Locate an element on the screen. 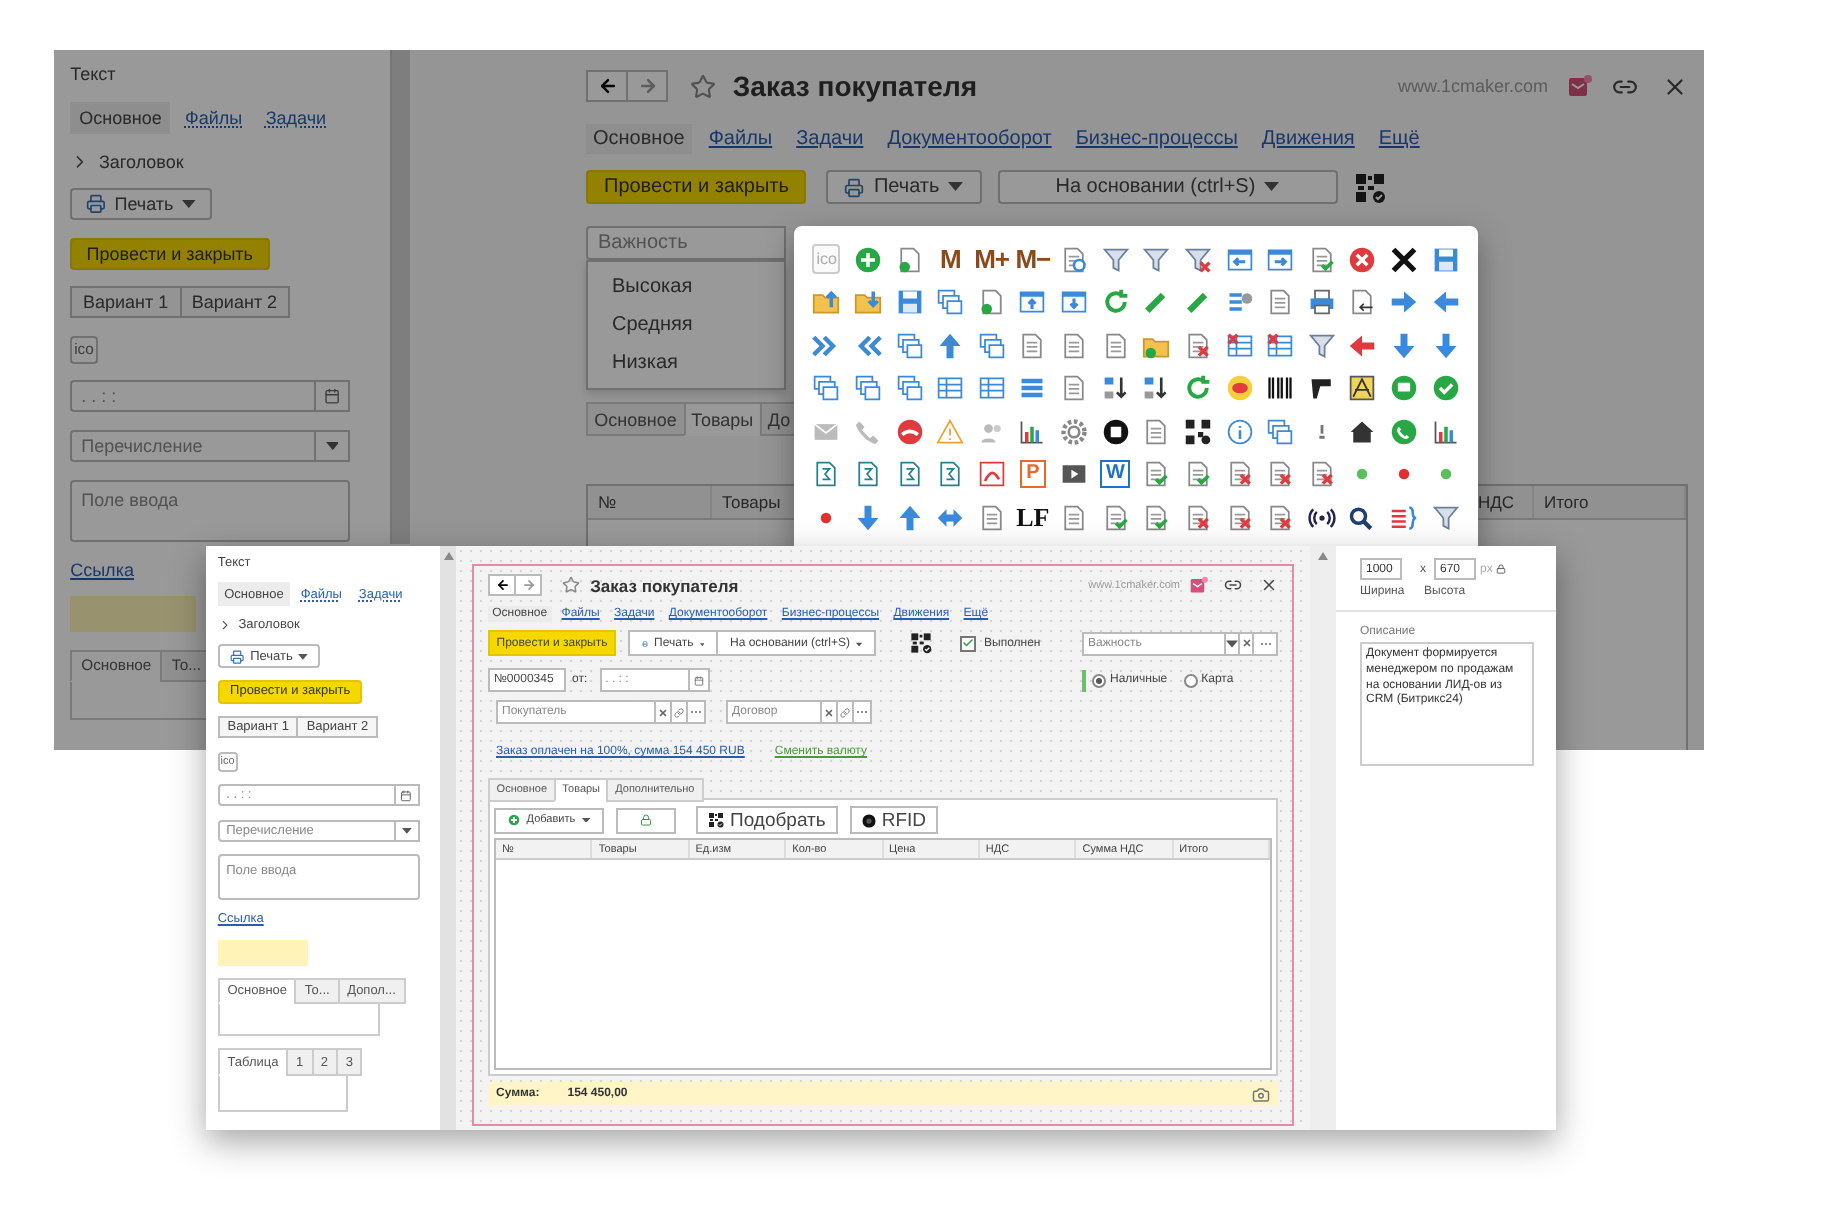 This screenshot has width=1844, height=1206. form-tab: Движения is located at coordinates (1308, 139).